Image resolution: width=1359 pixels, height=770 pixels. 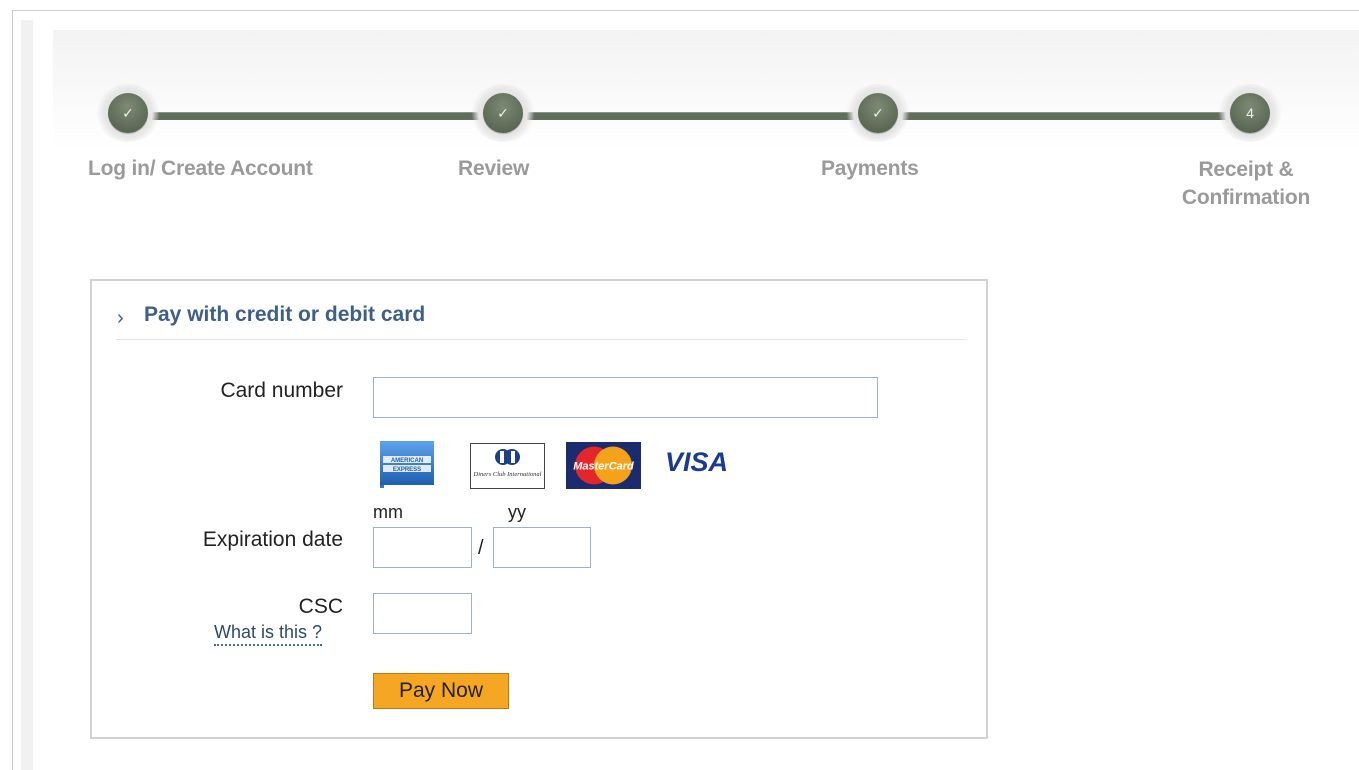 What do you see at coordinates (517, 512) in the screenshot?
I see `year-label: yy` at bounding box center [517, 512].